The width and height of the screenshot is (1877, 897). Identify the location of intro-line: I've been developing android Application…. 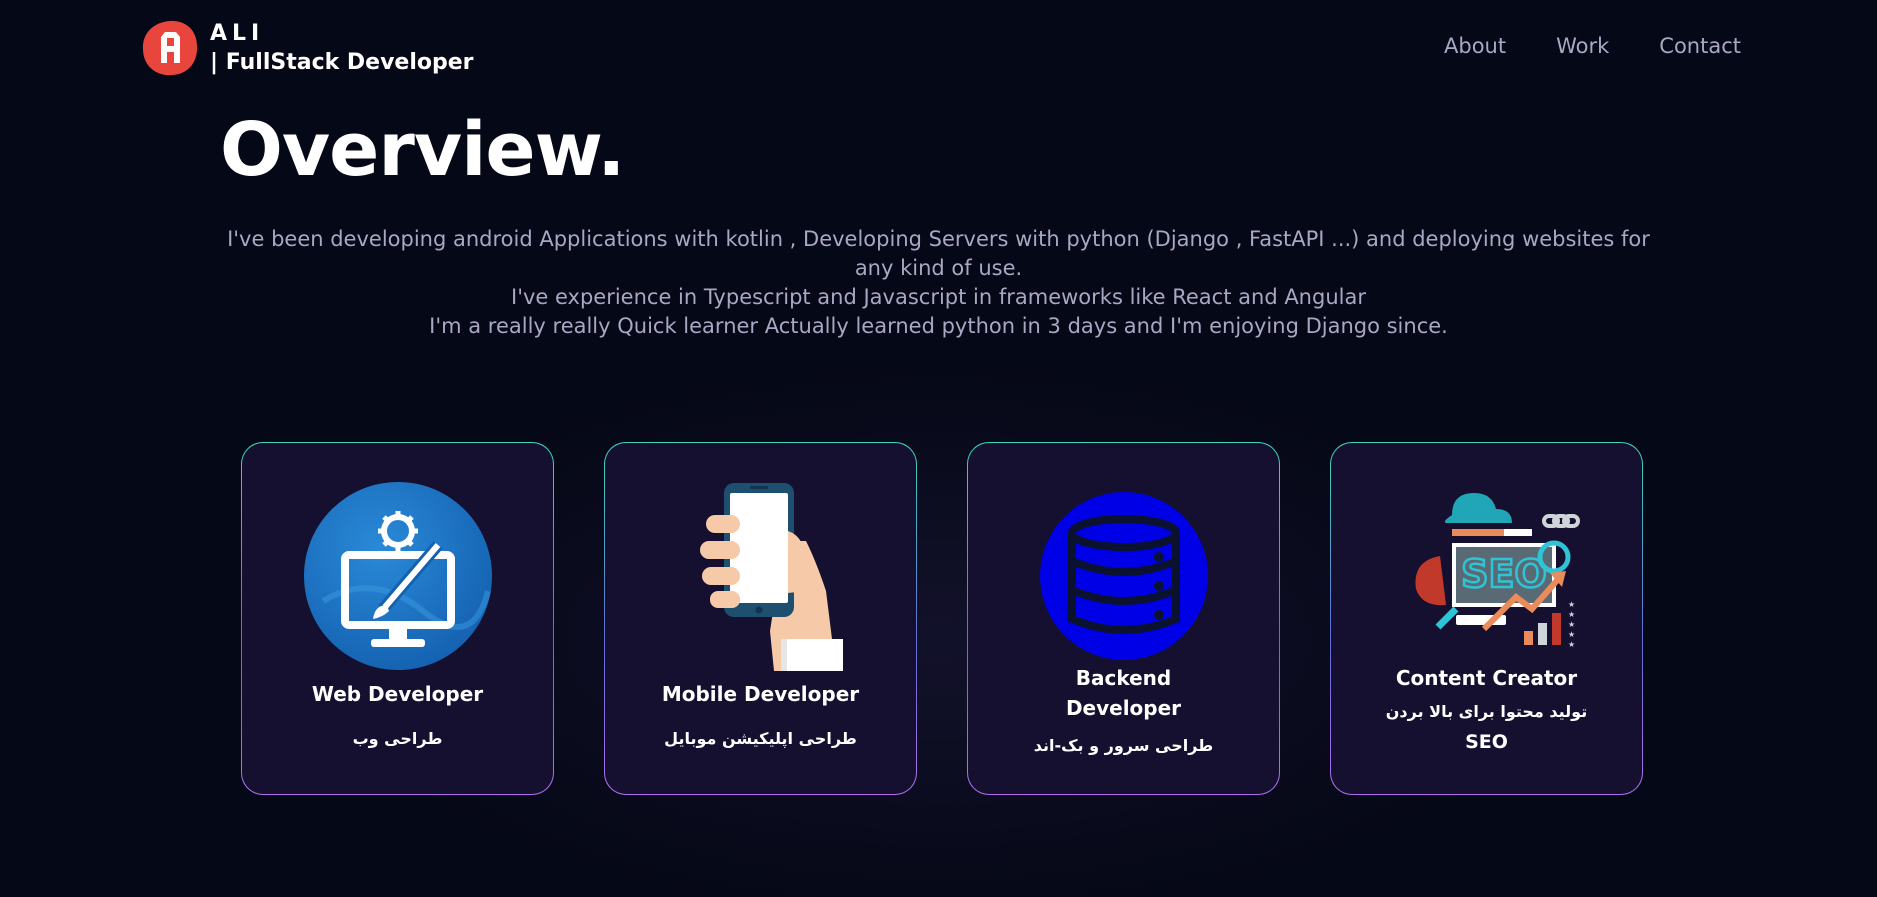
(938, 253).